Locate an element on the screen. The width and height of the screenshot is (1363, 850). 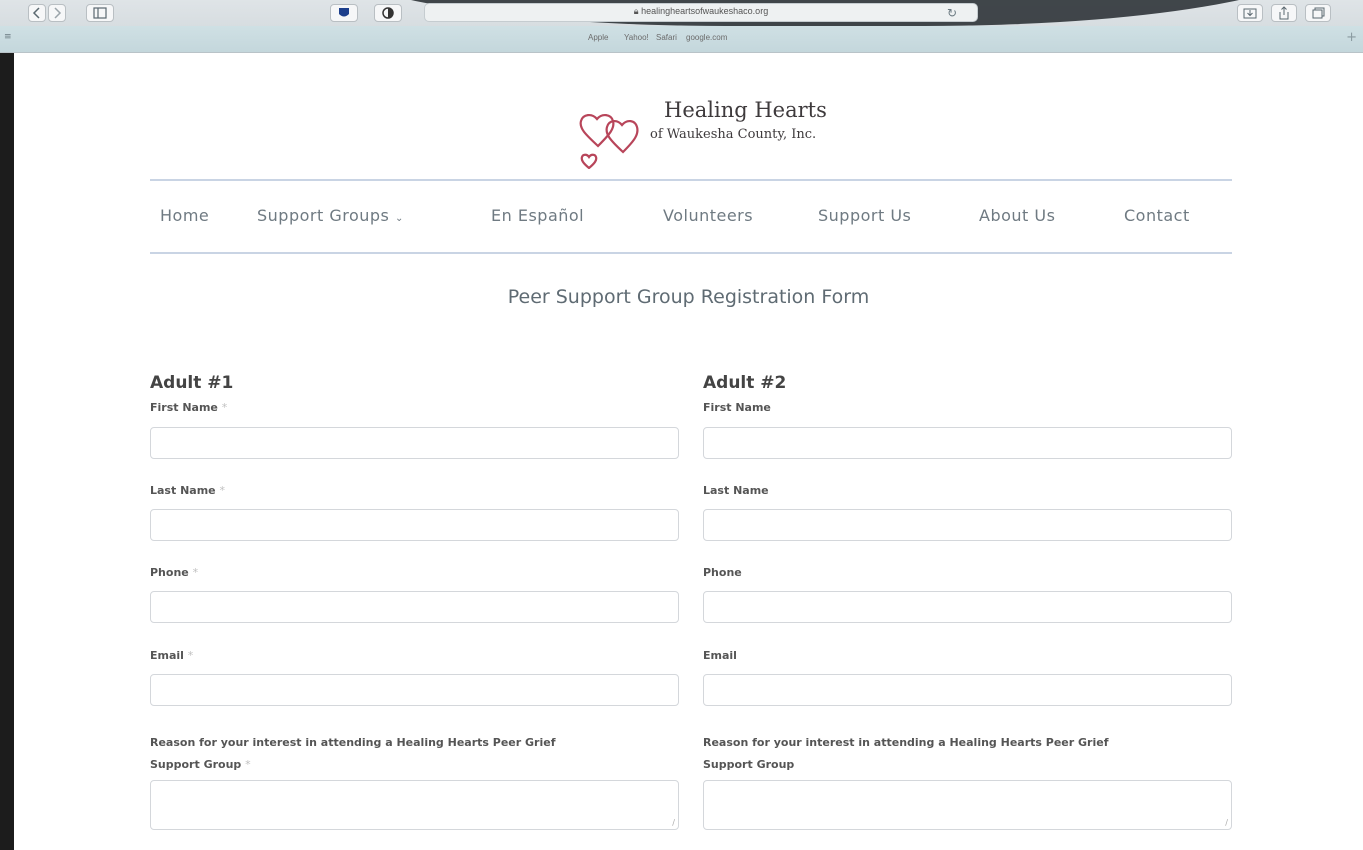
tabs-button is located at coordinates (1318, 13).